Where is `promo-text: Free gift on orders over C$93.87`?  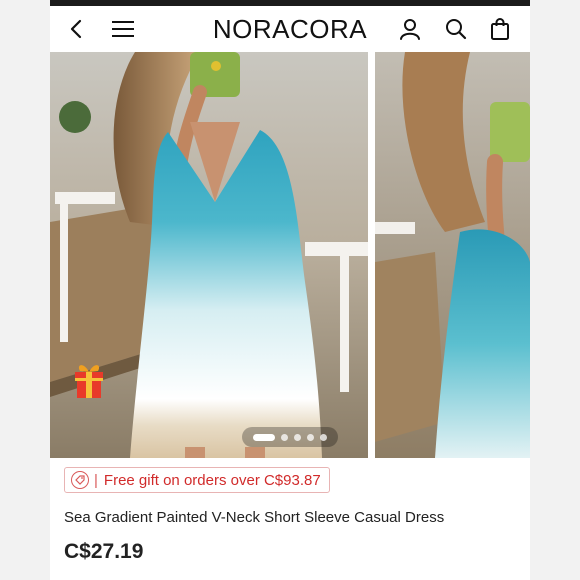 promo-text: Free gift on orders over C$93.87 is located at coordinates (212, 480).